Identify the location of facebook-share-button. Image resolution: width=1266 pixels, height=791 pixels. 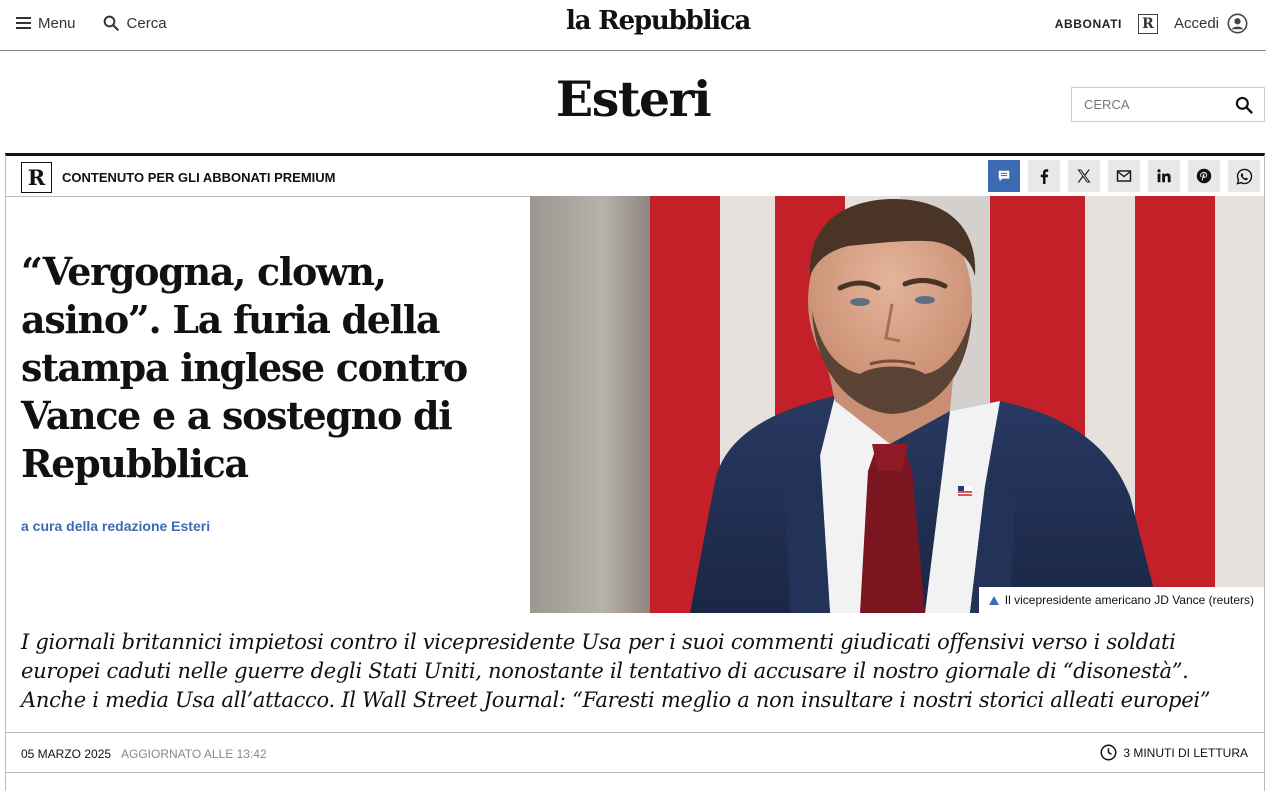
(1044, 176).